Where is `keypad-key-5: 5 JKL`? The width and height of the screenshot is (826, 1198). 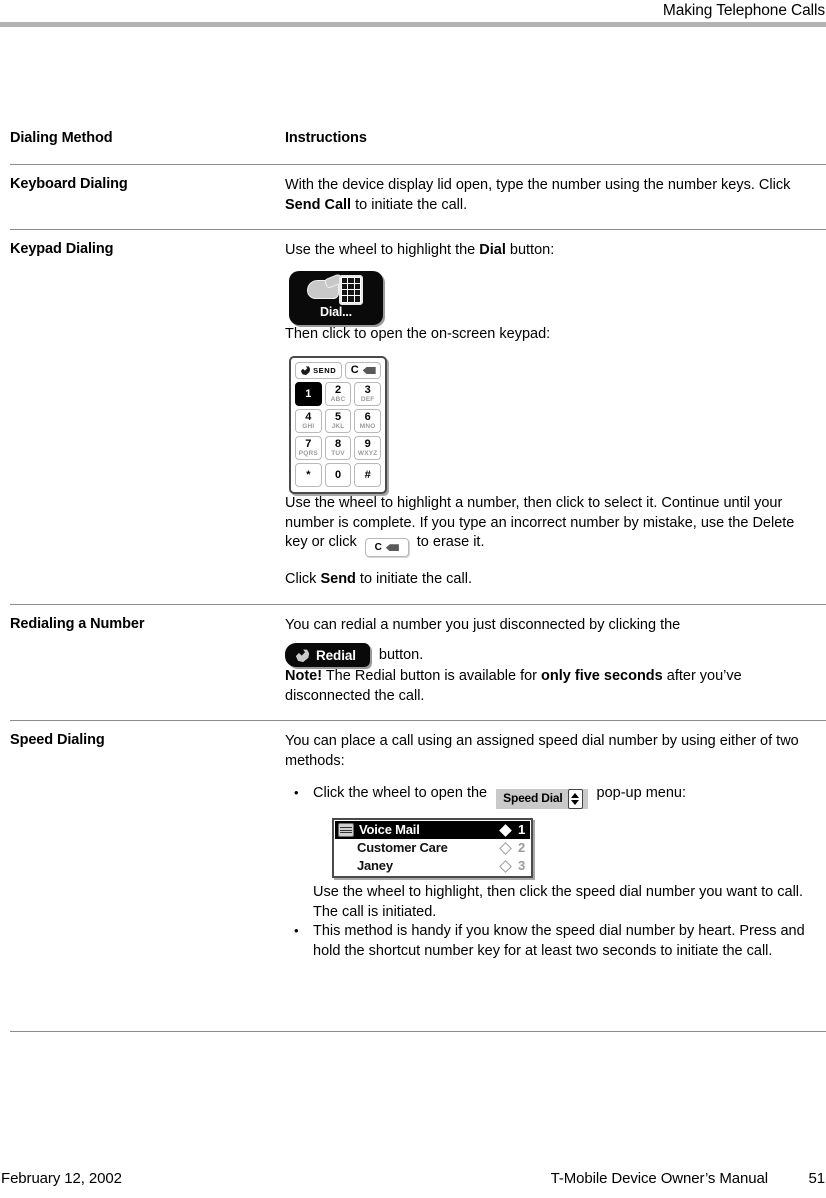 keypad-key-5: 5 JKL is located at coordinates (338, 421).